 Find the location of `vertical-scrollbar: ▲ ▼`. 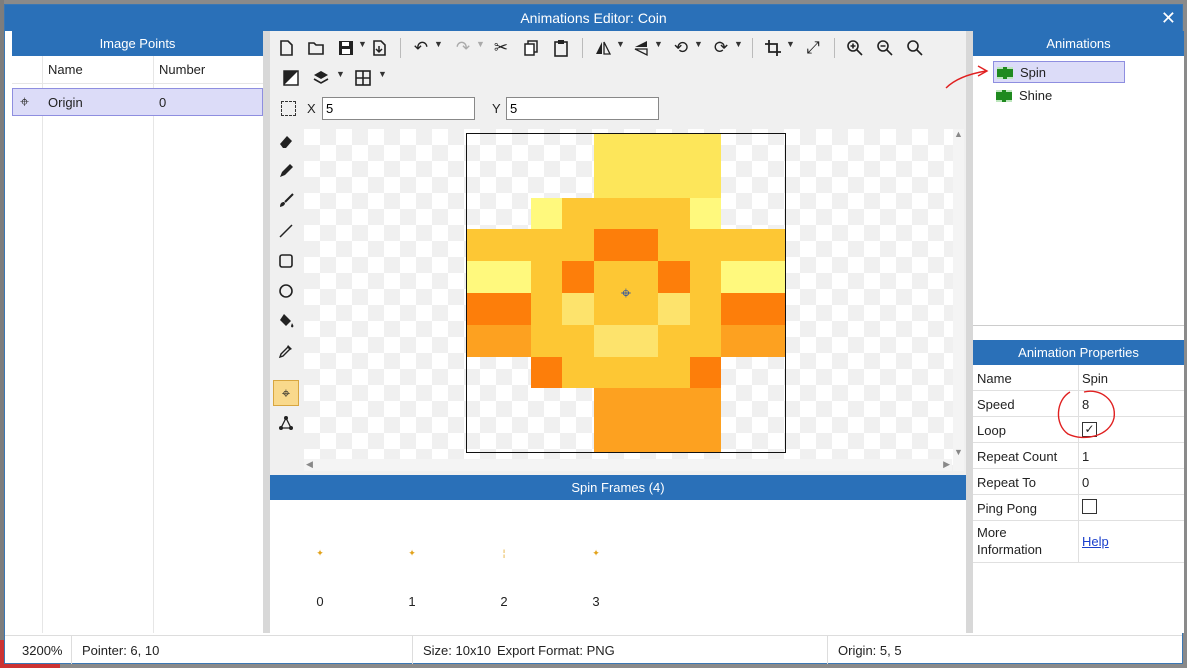

vertical-scrollbar: ▲ ▼ is located at coordinates (958, 300).